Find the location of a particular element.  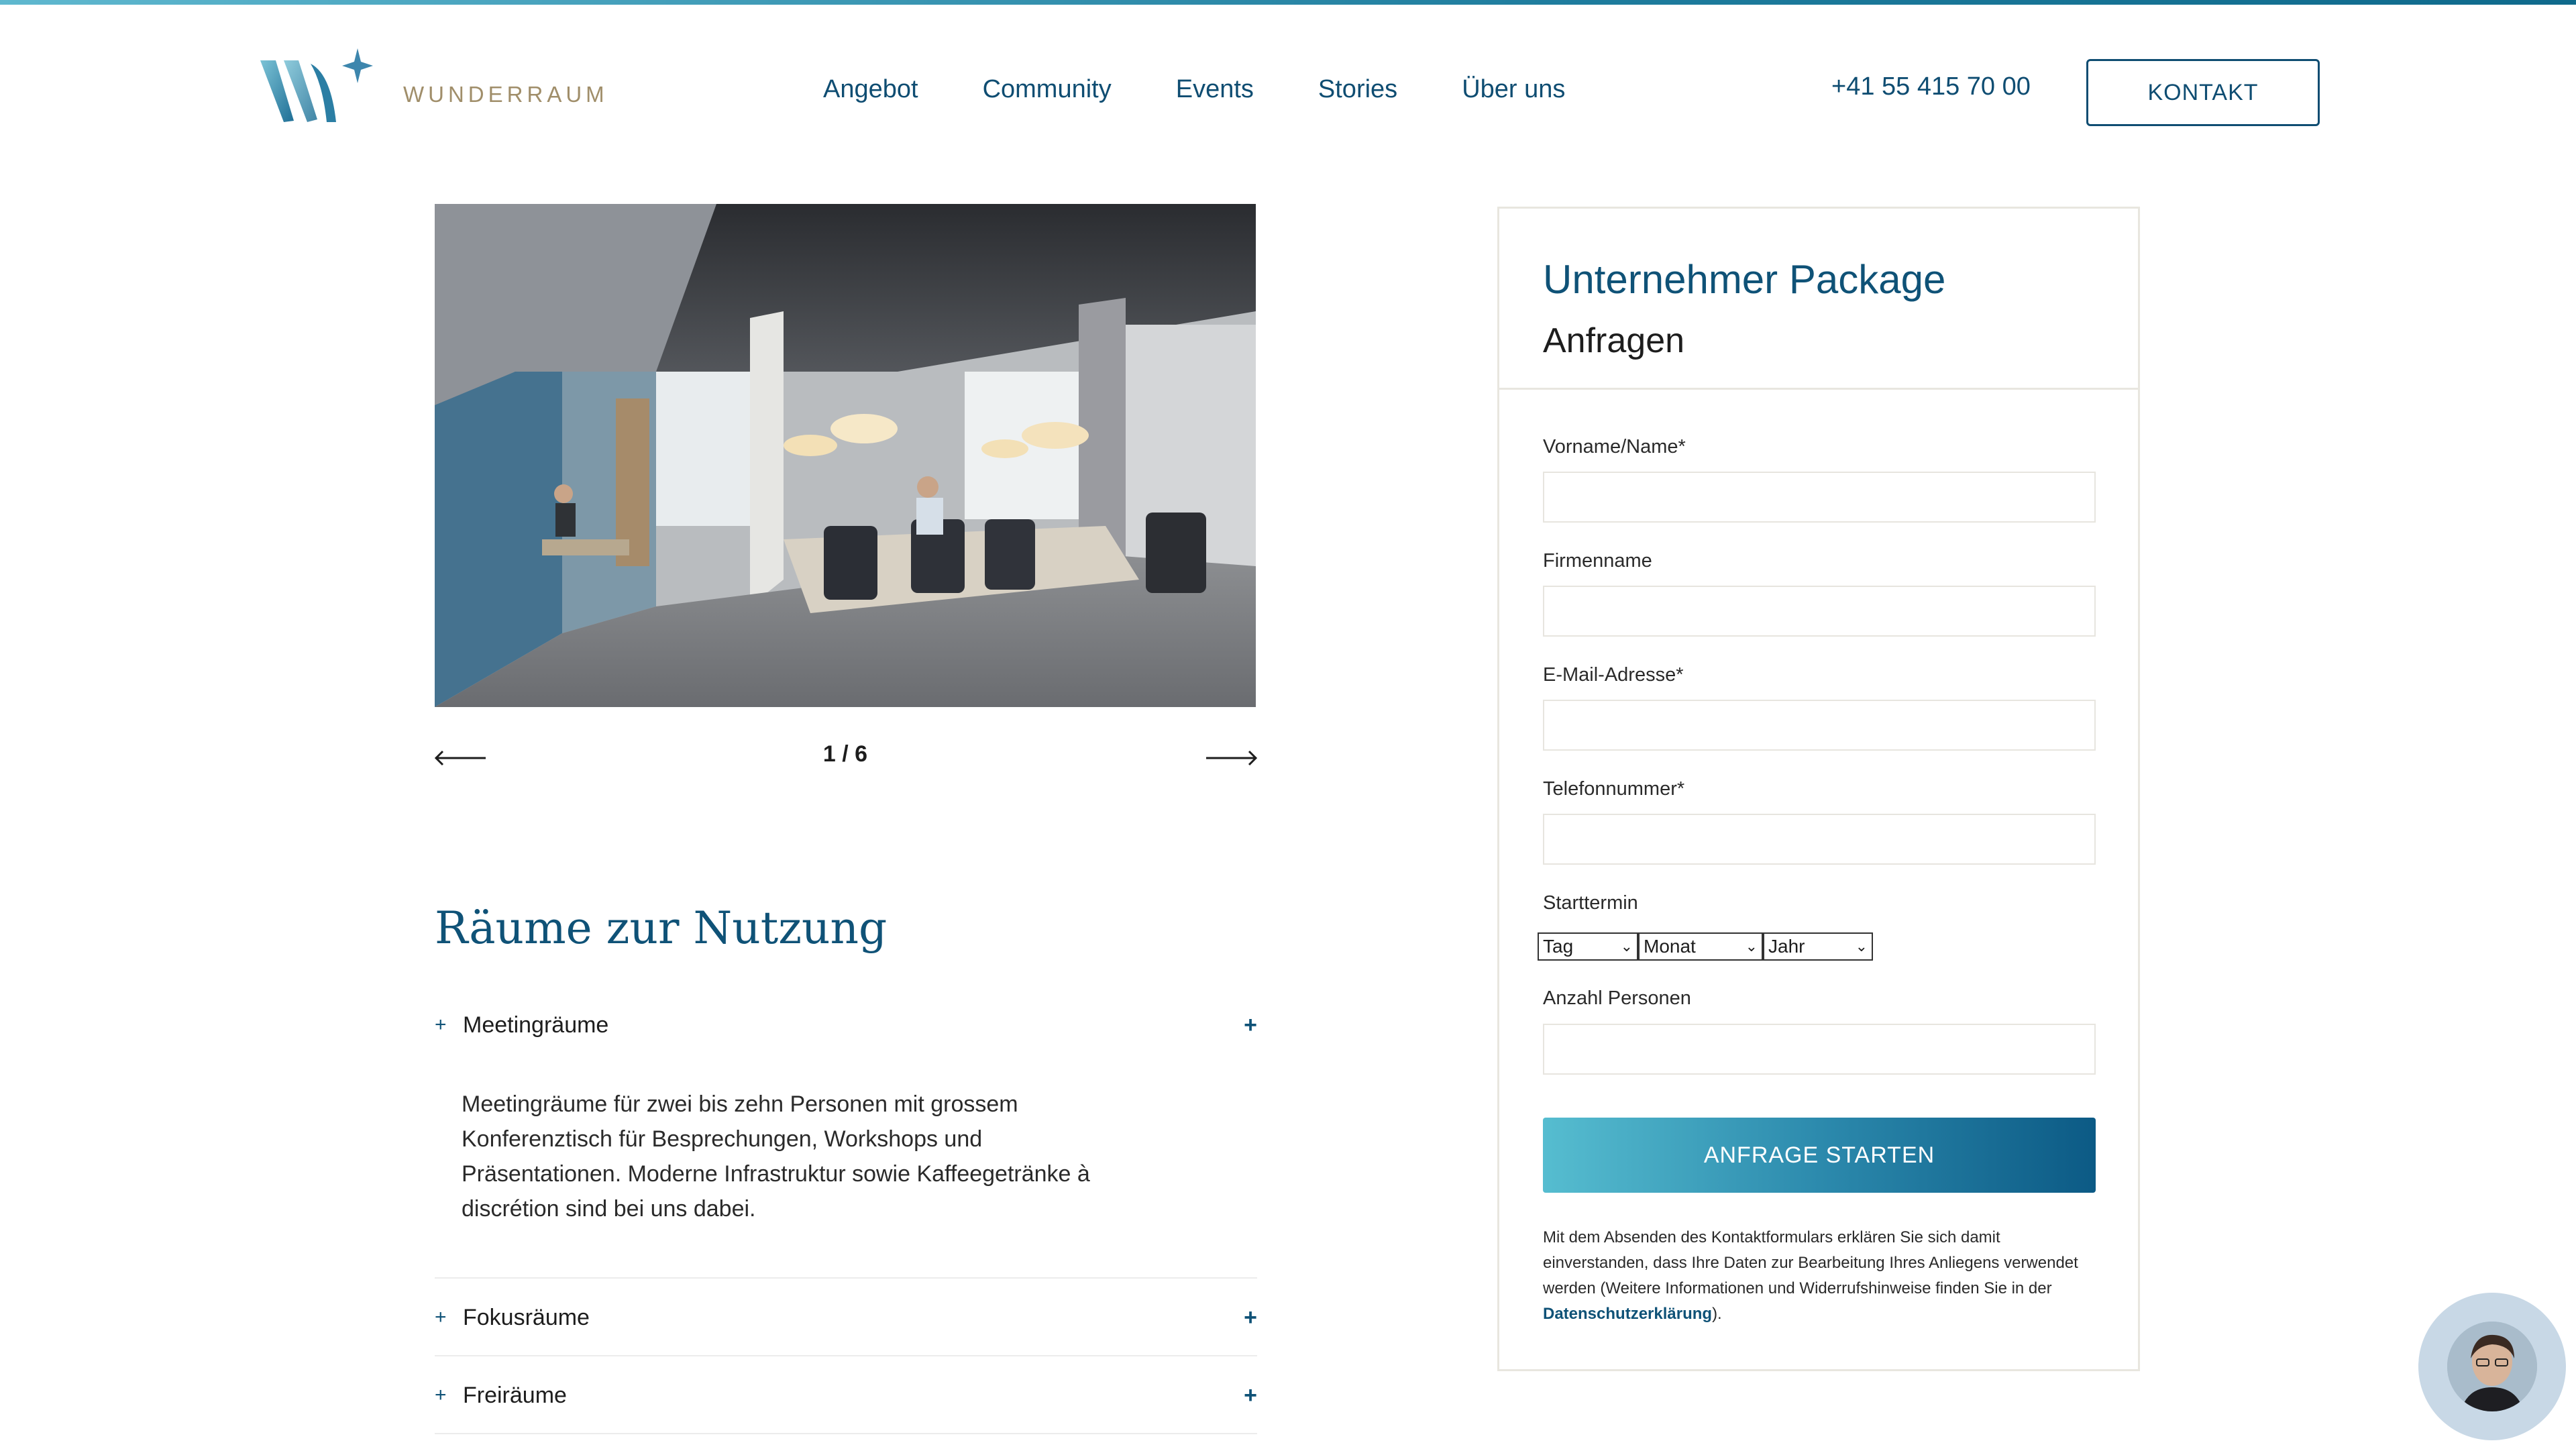

chat-avatar-button is located at coordinates (2492, 1366).